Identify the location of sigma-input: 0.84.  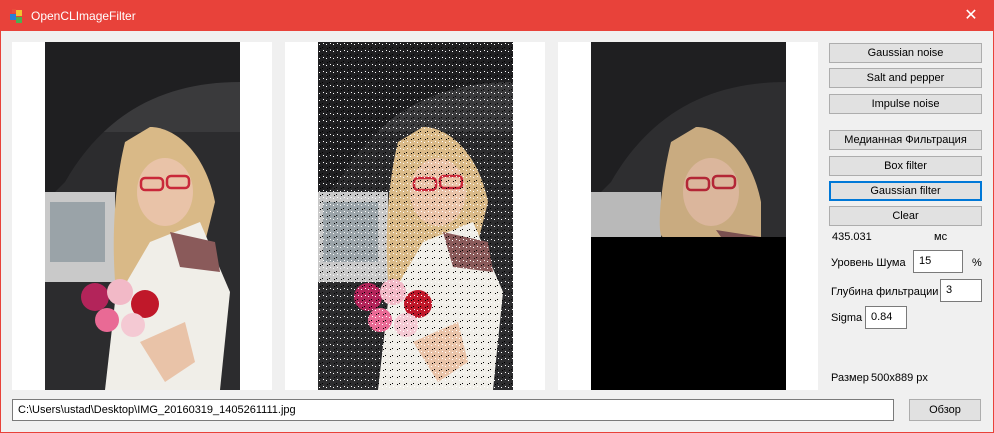
(886, 317).